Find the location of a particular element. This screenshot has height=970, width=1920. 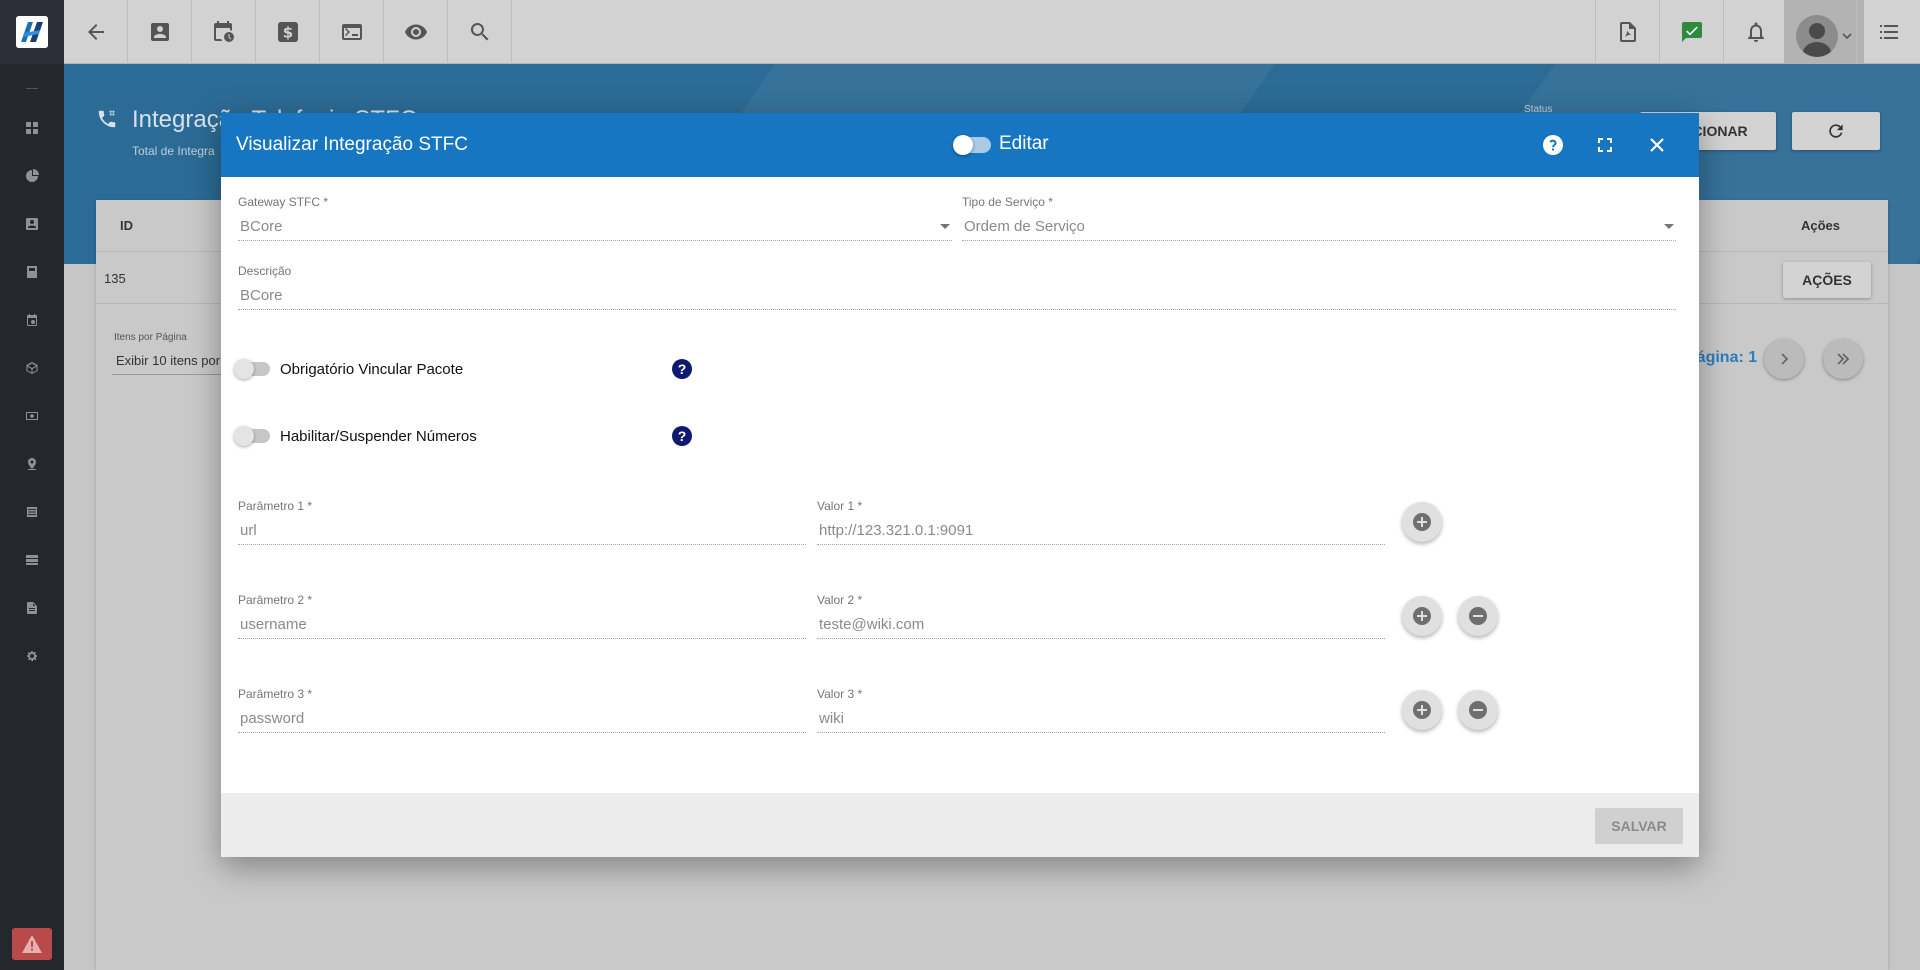

chat-check-icon is located at coordinates (1691, 32).